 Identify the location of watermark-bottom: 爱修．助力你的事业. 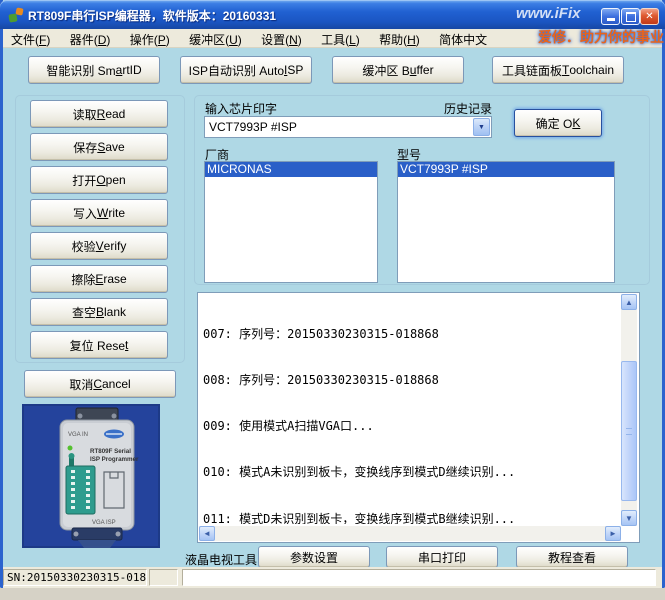
(601, 37).